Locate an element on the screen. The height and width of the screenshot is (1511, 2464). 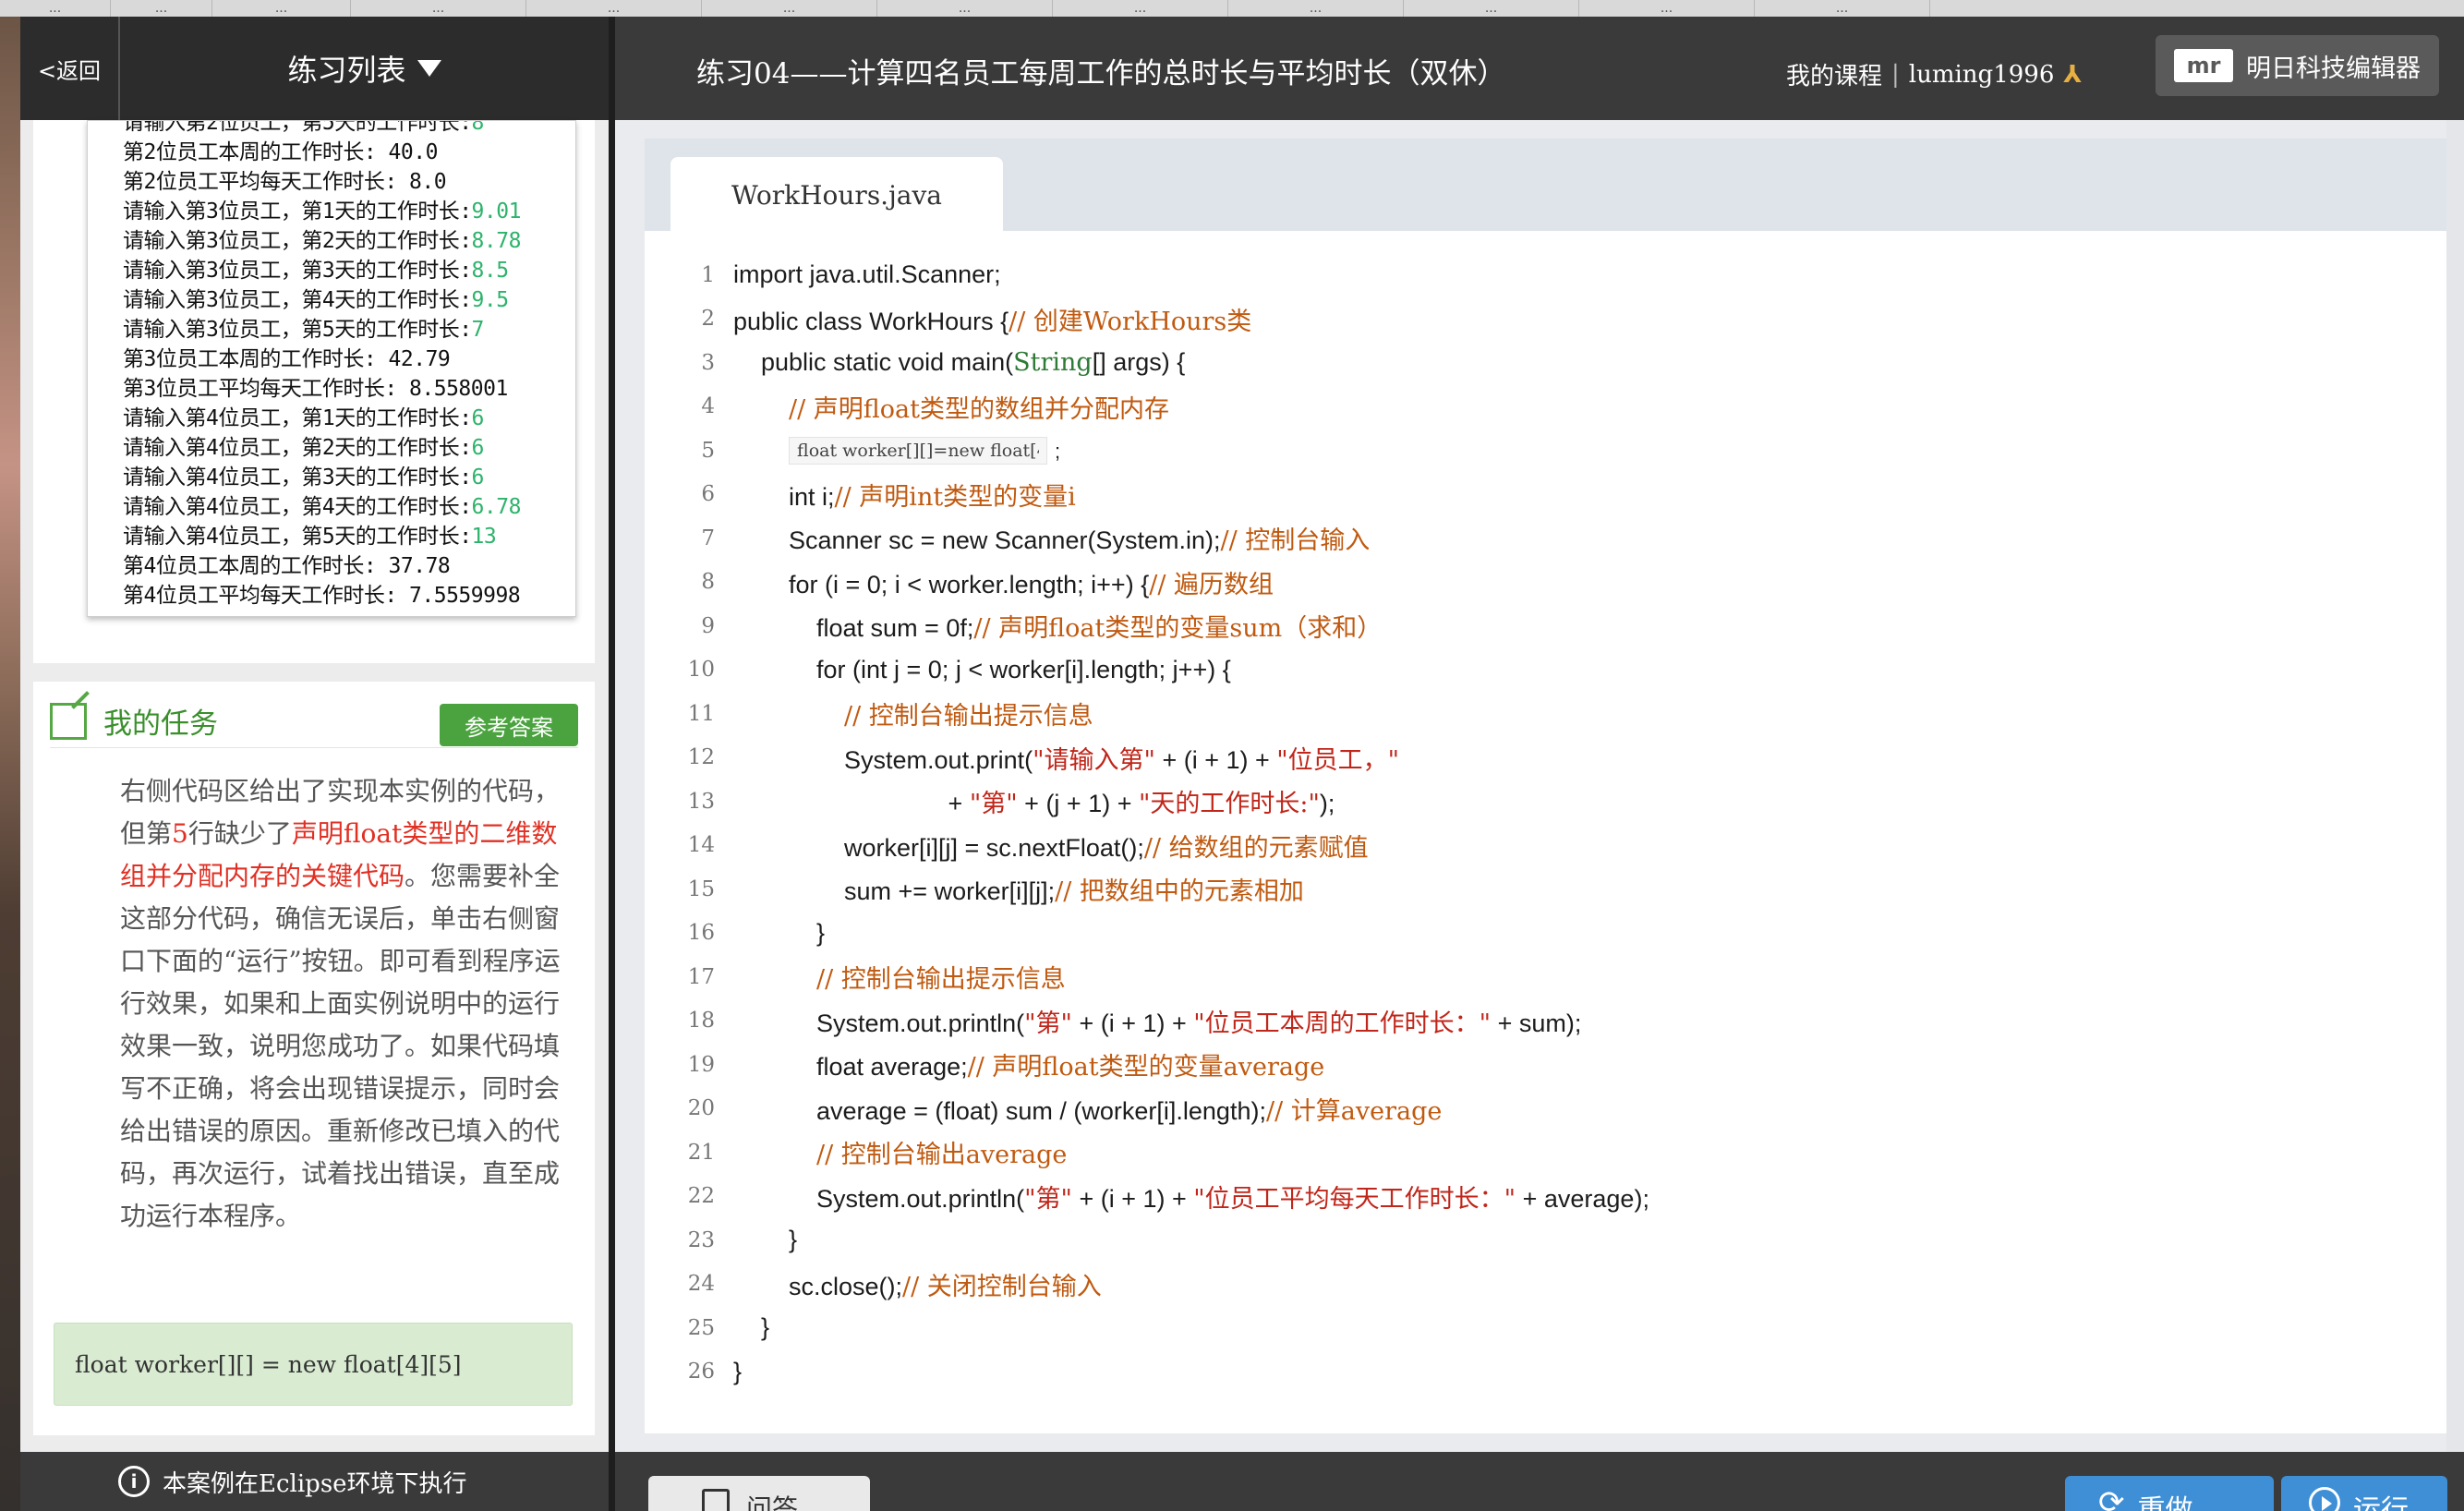
edit-square-icon is located at coordinates (68, 721).